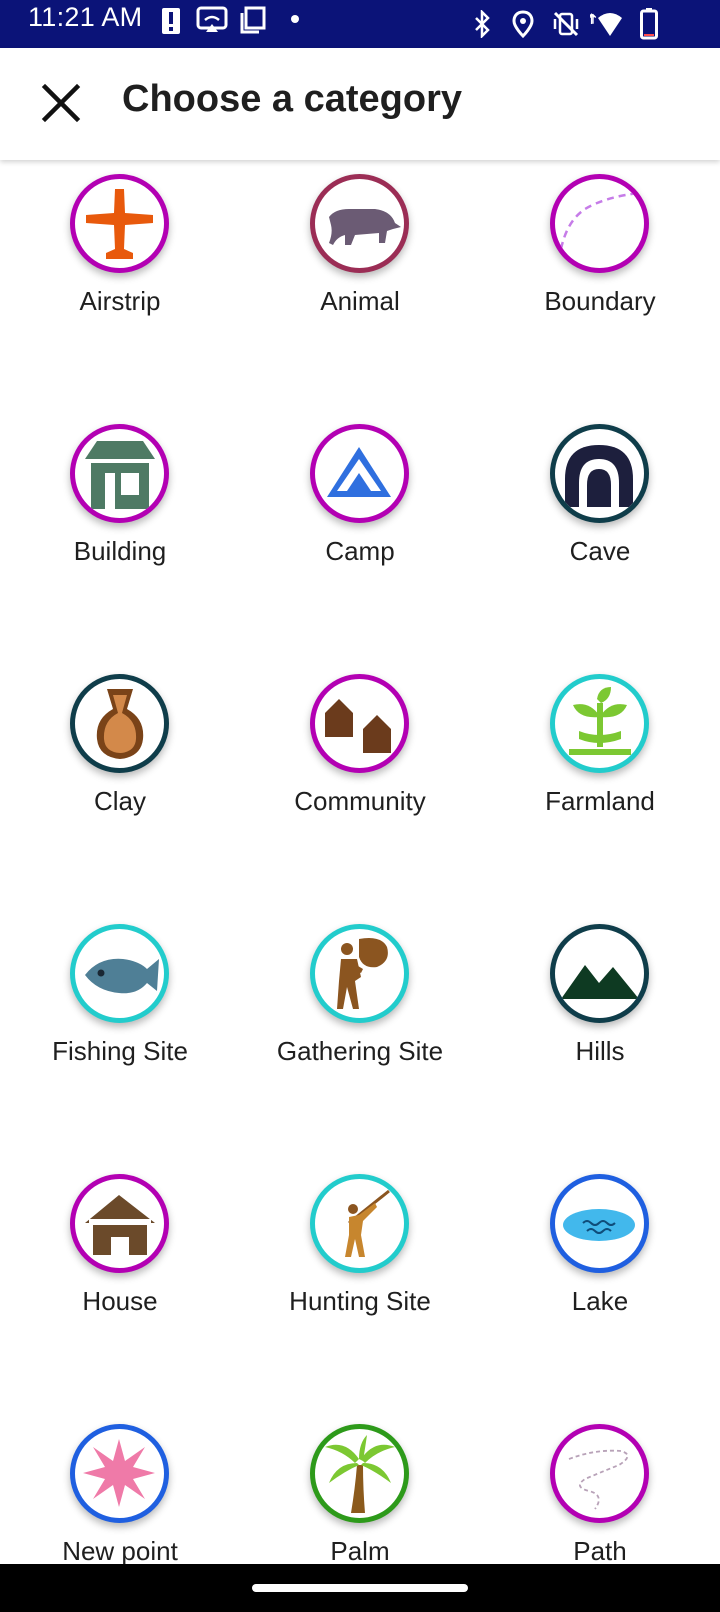 Image resolution: width=720 pixels, height=1612 pixels. I want to click on dot-icon, so click(295, 19).